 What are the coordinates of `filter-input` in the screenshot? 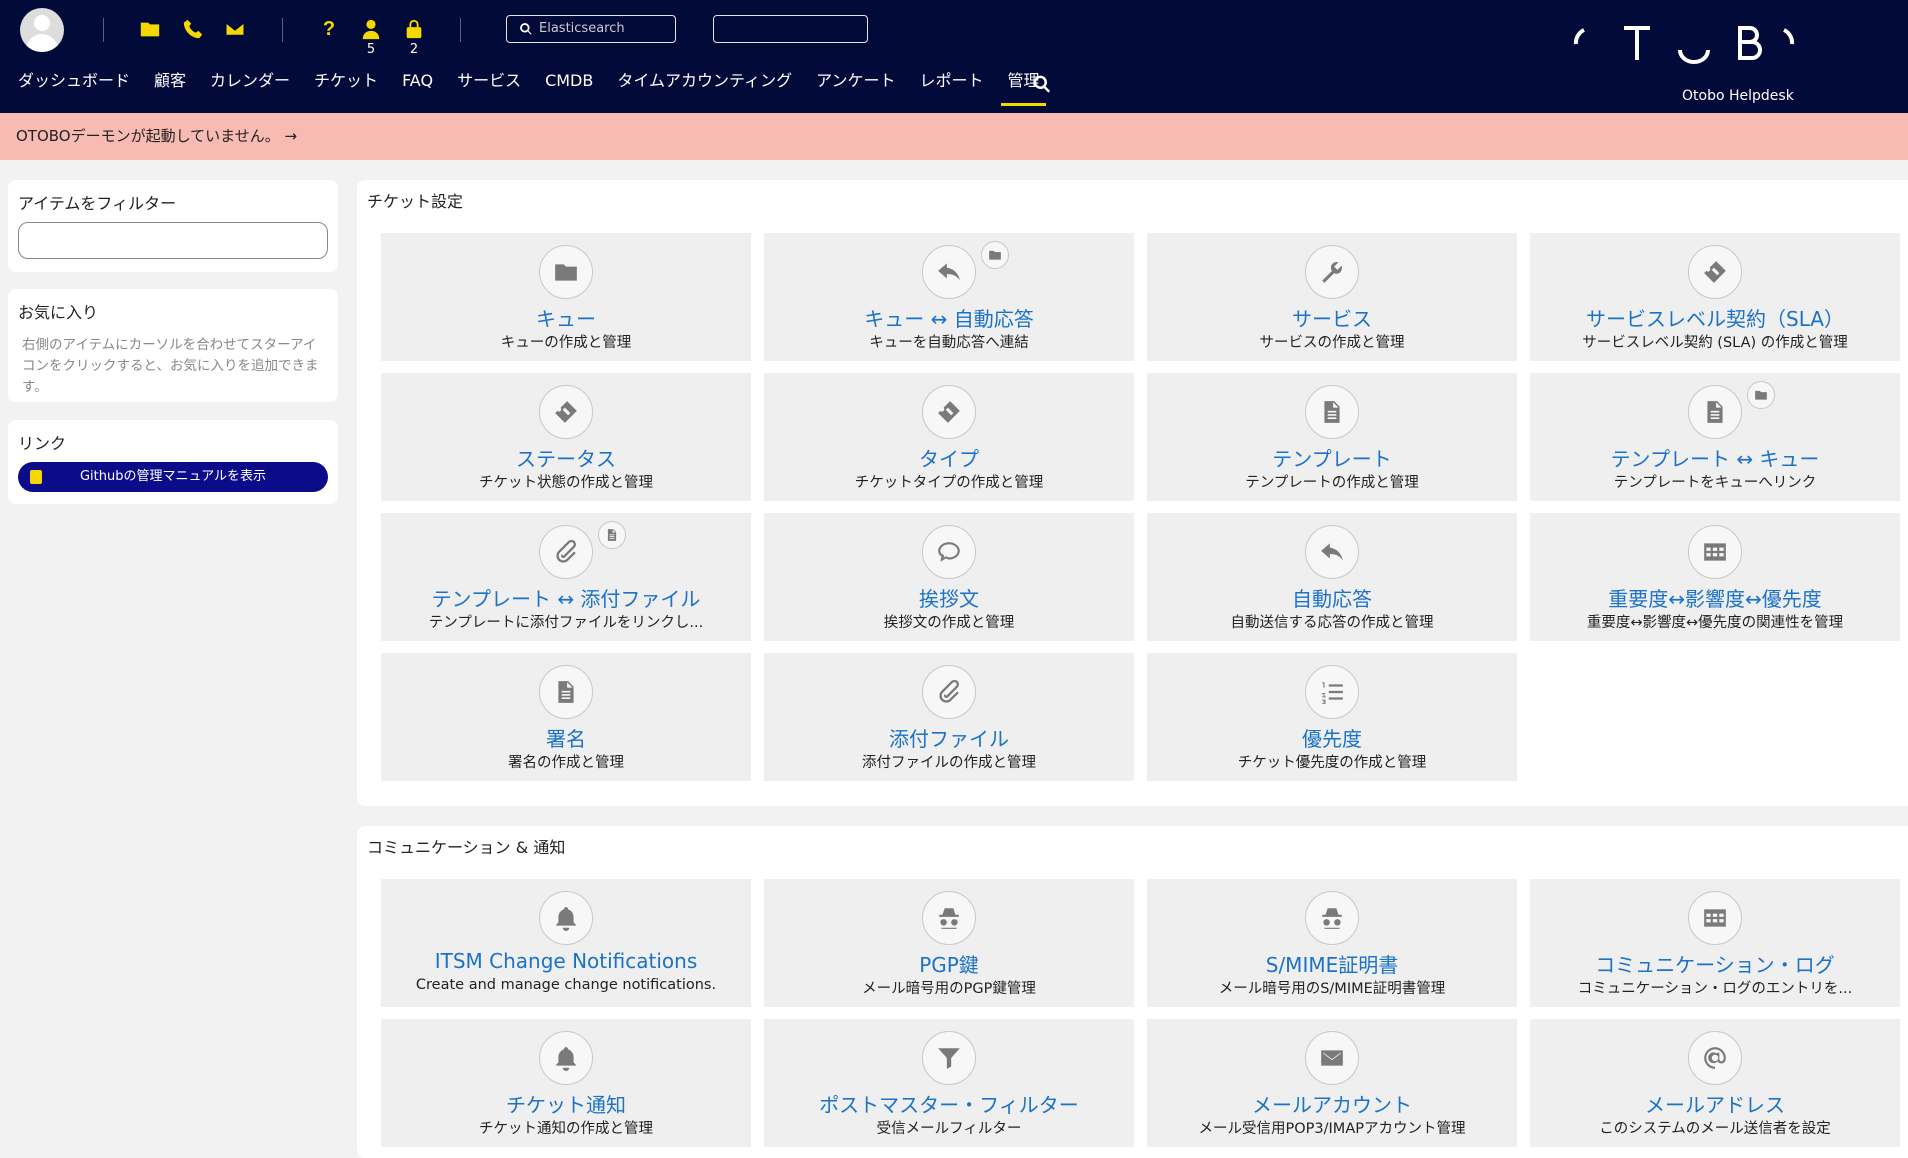 It's located at (173, 240).